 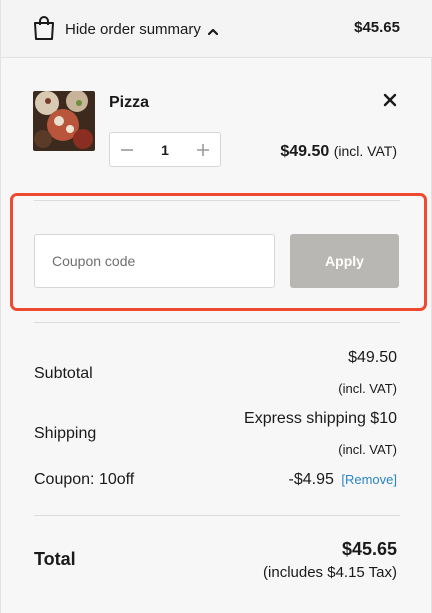 I want to click on total-label: Total, so click(x=55, y=559).